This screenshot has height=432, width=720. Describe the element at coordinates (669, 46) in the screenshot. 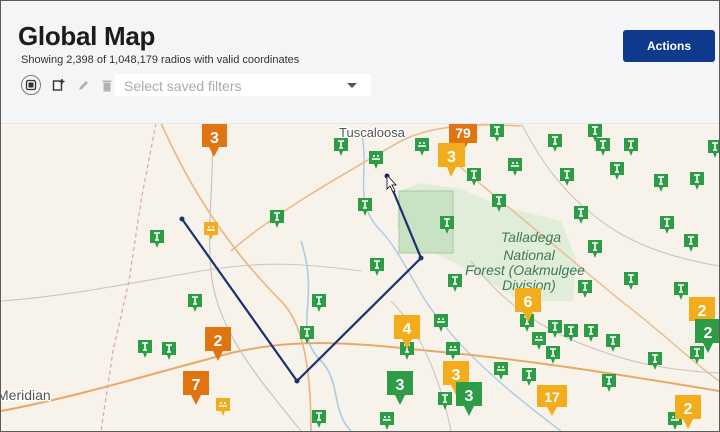

I see `actions-button: Actions` at that location.